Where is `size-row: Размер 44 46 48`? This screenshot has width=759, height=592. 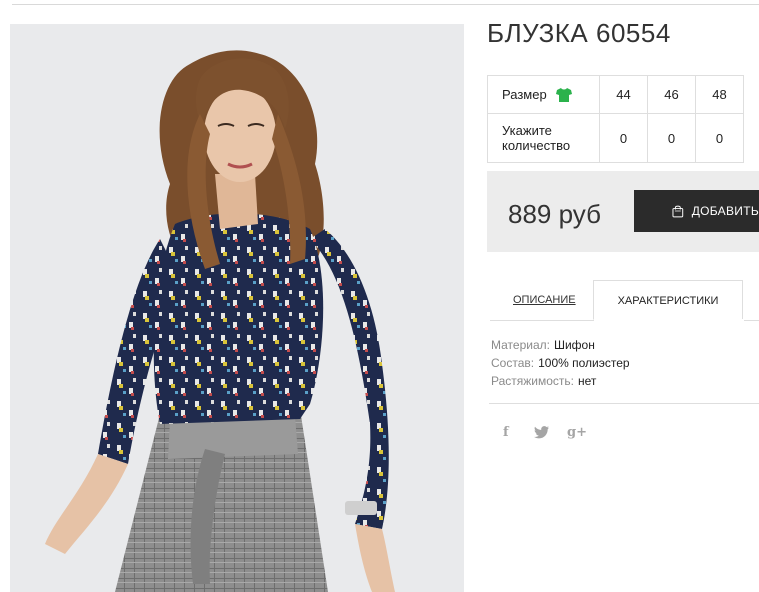 size-row: Размер 44 46 48 is located at coordinates (615, 94).